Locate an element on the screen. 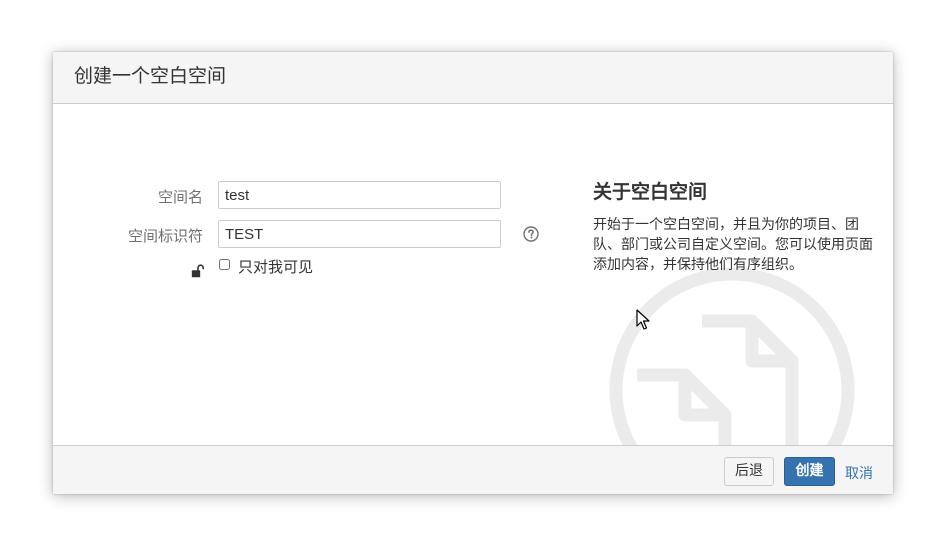 The width and height of the screenshot is (946, 547). mouse-pointer-icon is located at coordinates (643, 319).